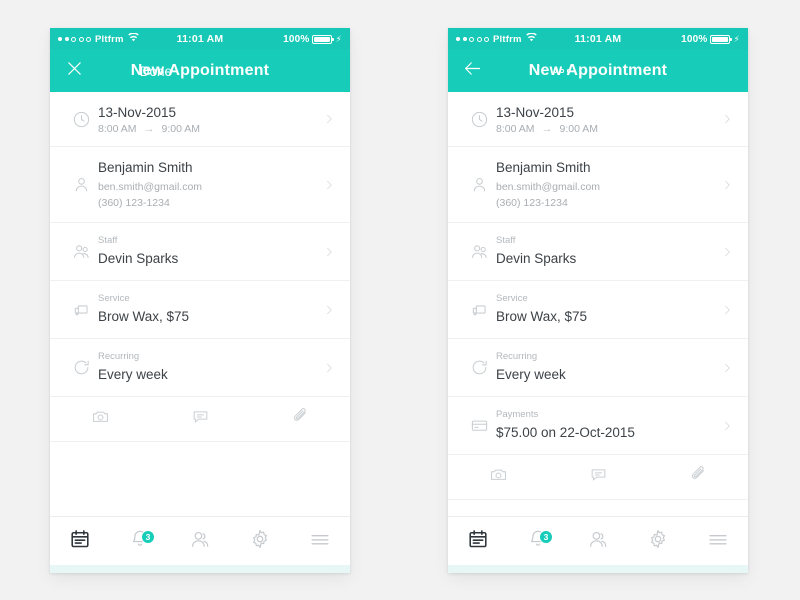 The height and width of the screenshot is (600, 800). What do you see at coordinates (598, 569) in the screenshot?
I see `phone-bottom-edge` at bounding box center [598, 569].